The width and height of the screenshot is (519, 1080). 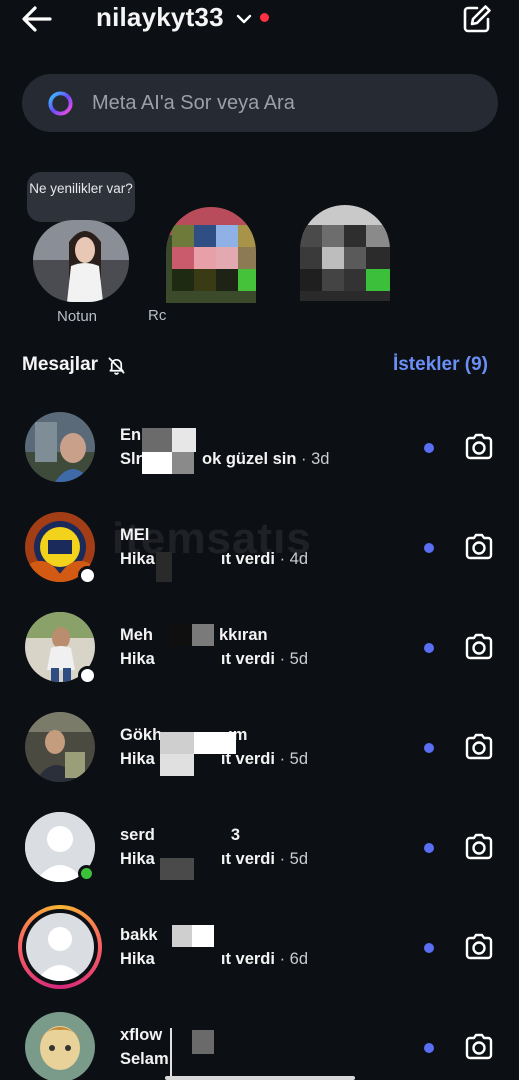 What do you see at coordinates (135, 535) in the screenshot?
I see `conversation-name: MEl` at bounding box center [135, 535].